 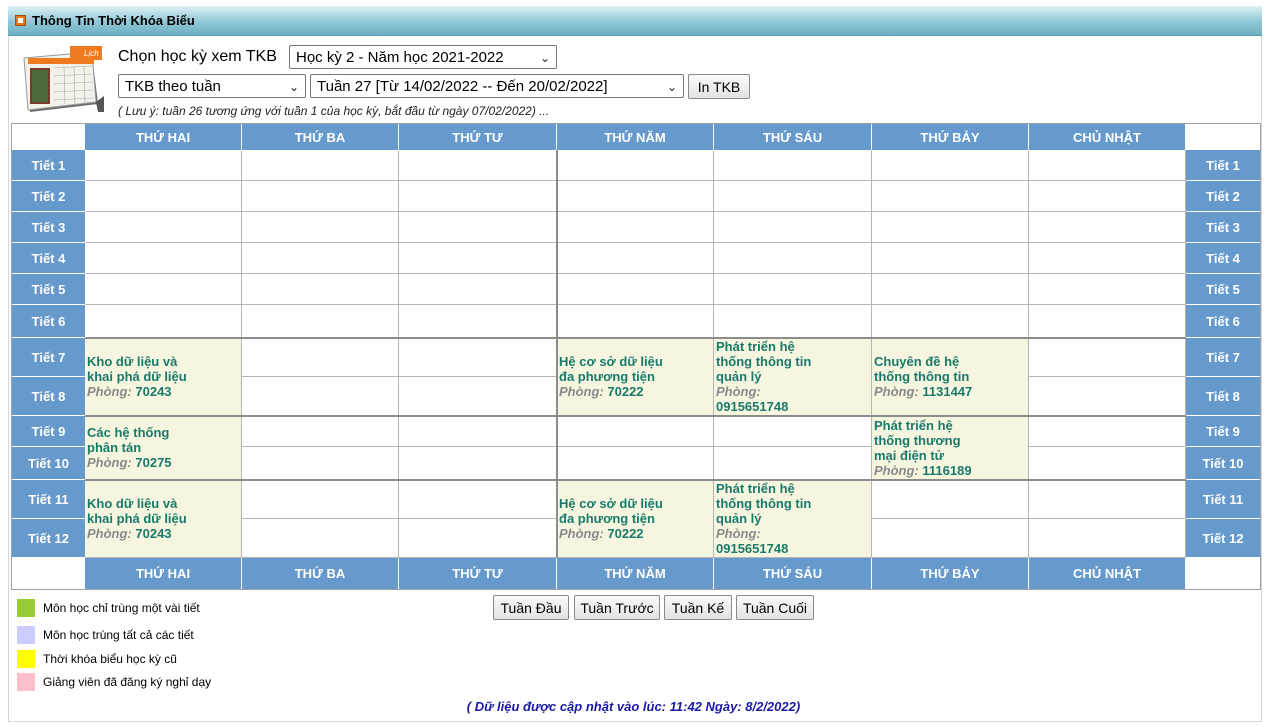 I want to click on next-week-button: Tuần Kế, so click(x=698, y=607).